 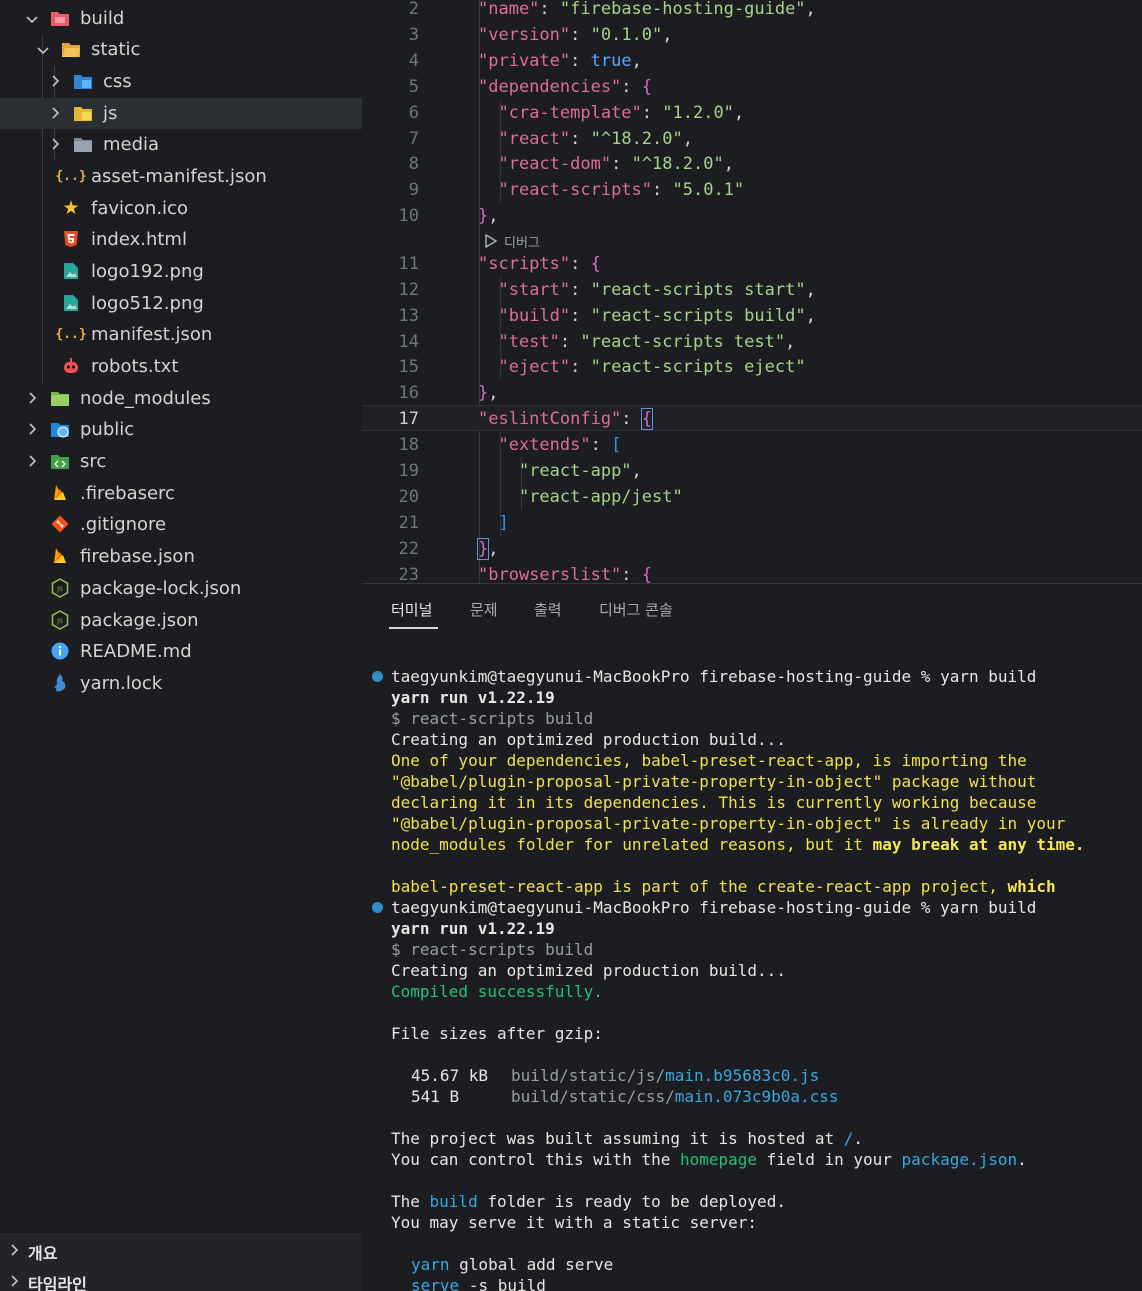 What do you see at coordinates (181, 113) in the screenshot?
I see `tree-item-js: js` at bounding box center [181, 113].